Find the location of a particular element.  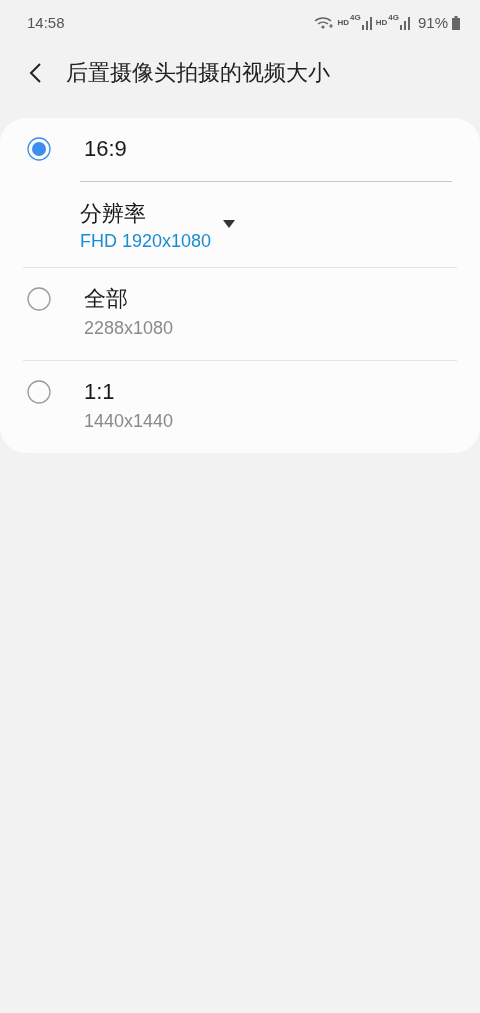

battery-icon is located at coordinates (456, 22).